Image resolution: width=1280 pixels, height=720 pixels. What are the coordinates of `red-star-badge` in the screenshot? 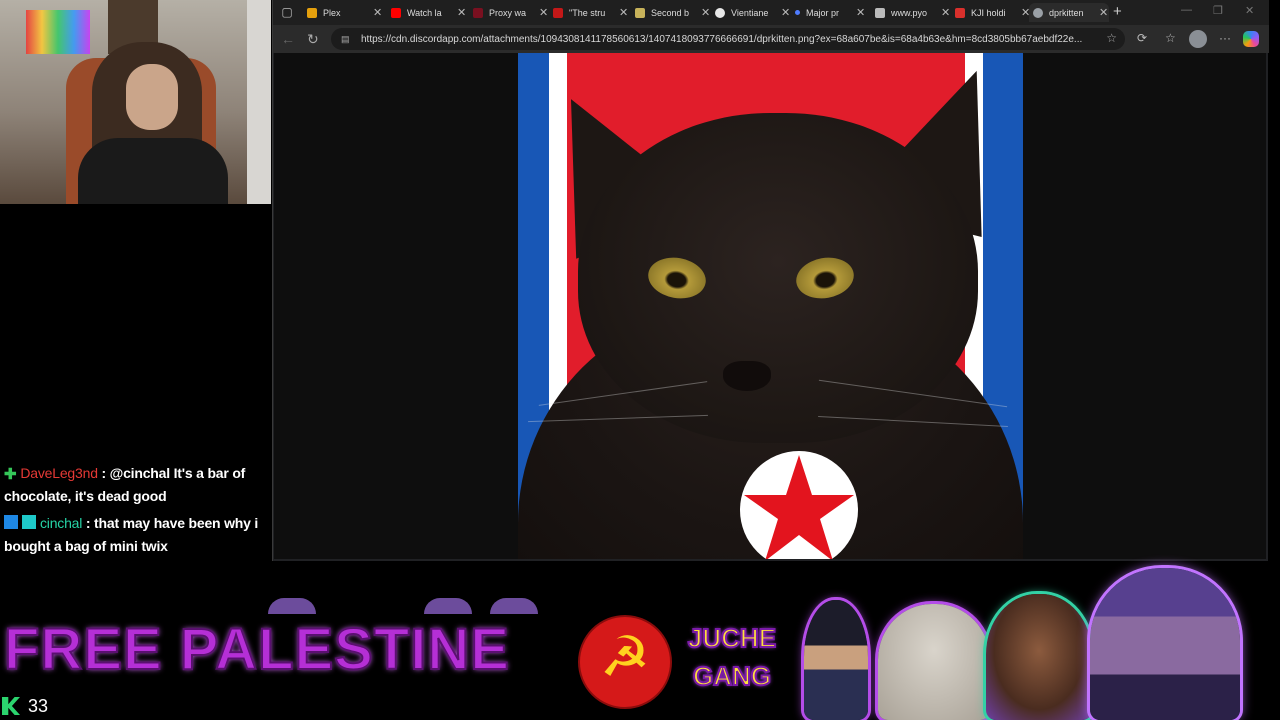 It's located at (799, 505).